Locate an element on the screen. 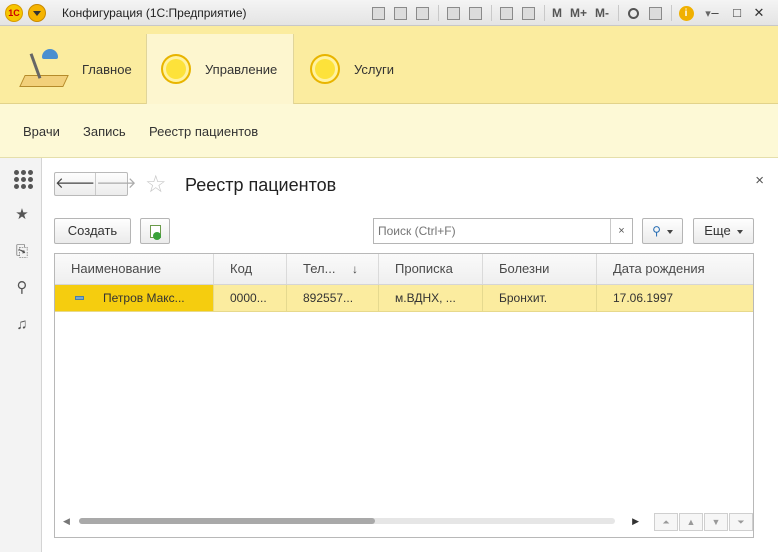 The width and height of the screenshot is (778, 552). desk-lamp-icon is located at coordinates (44, 69).